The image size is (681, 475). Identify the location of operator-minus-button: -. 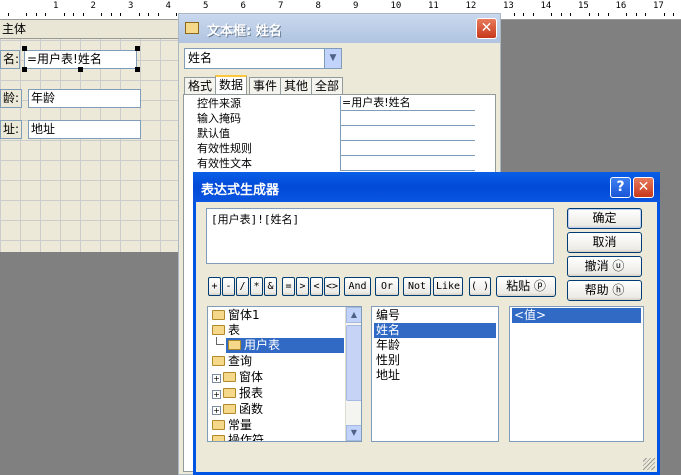
(228, 286).